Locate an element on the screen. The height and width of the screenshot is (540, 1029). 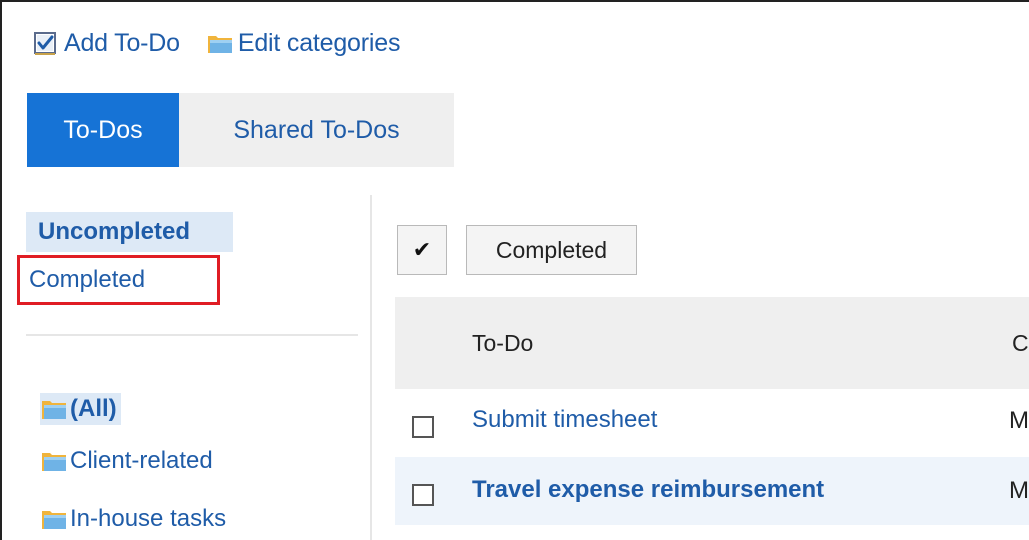
category-client-related: Client-related is located at coordinates (126, 461).